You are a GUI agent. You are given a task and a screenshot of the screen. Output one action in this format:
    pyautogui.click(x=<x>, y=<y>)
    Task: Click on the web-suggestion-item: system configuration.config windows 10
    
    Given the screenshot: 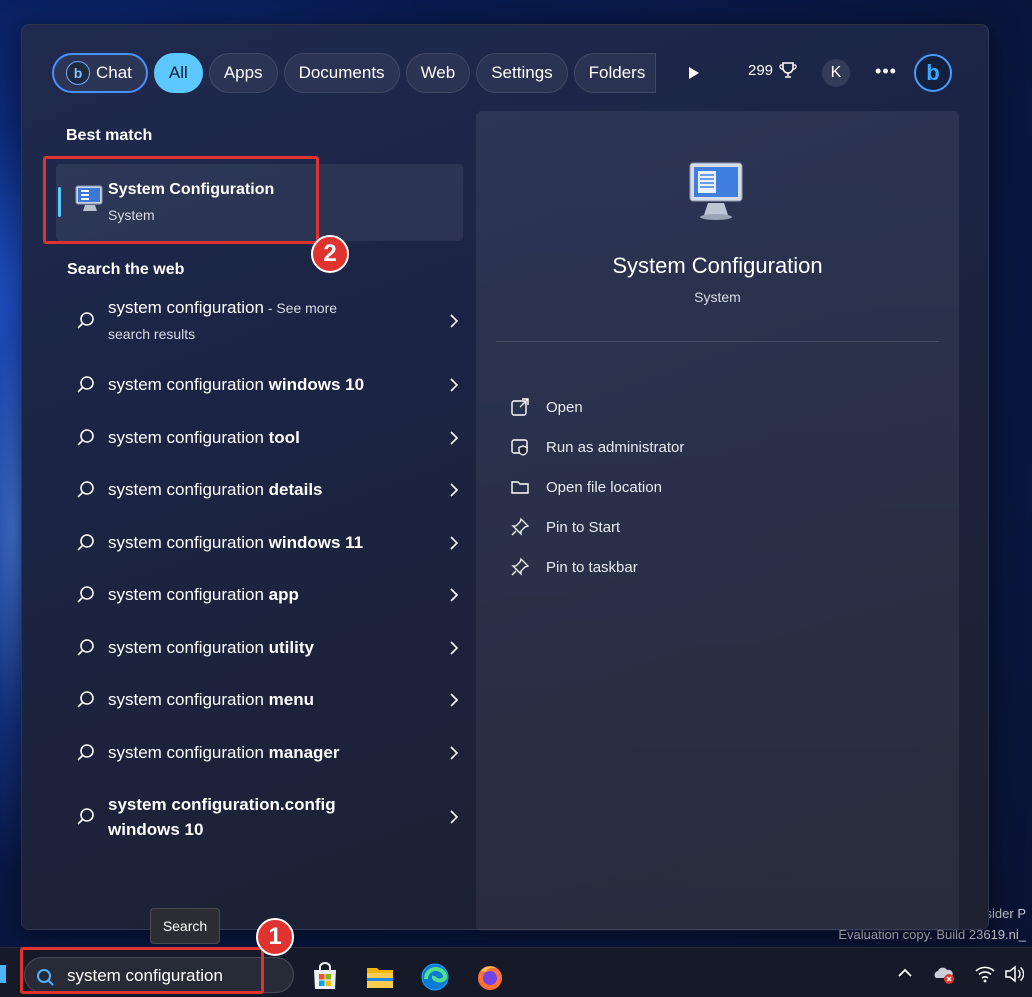 What is the action you would take?
    pyautogui.click(x=260, y=809)
    